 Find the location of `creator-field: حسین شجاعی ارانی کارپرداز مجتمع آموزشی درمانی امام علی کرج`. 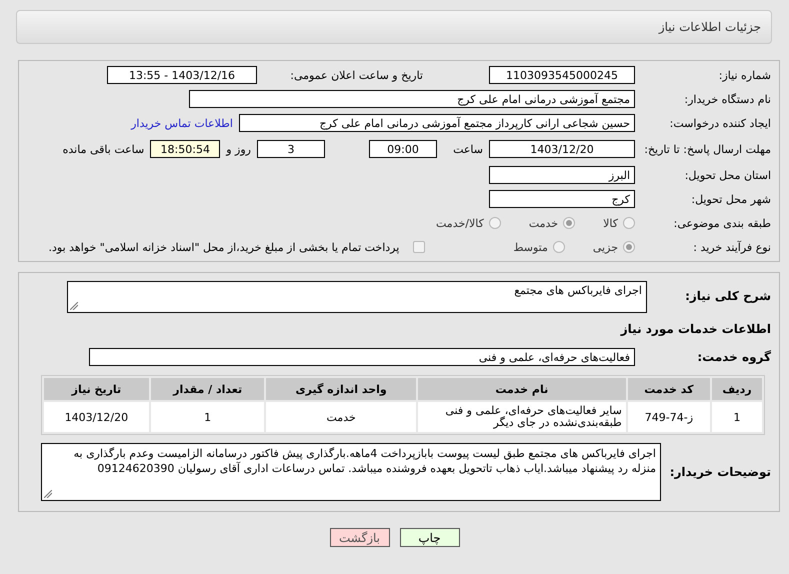

creator-field: حسین شجاعی ارانی کارپرداز مجتمع آموزشی درمانی امام علی کرج is located at coordinates (437, 123).